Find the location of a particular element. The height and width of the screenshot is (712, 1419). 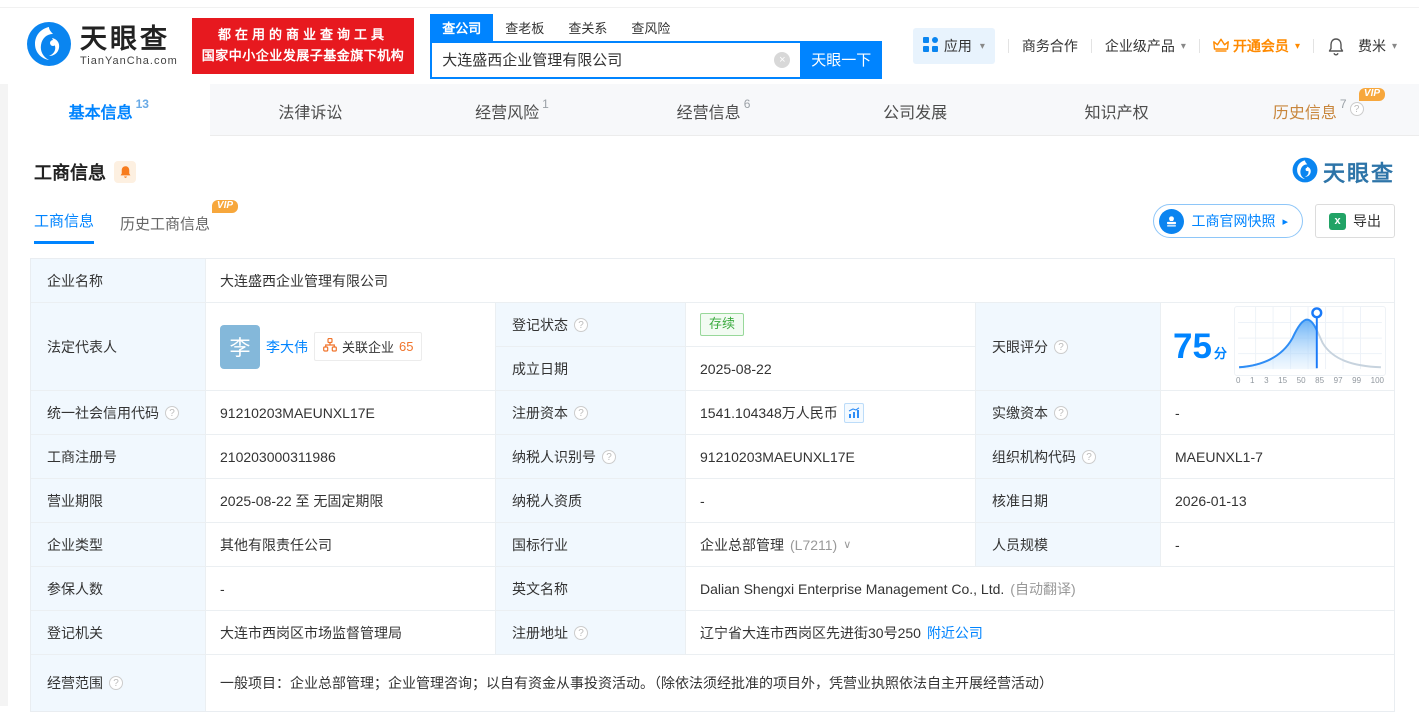

label-text: 纳税人资质 is located at coordinates (547, 500).